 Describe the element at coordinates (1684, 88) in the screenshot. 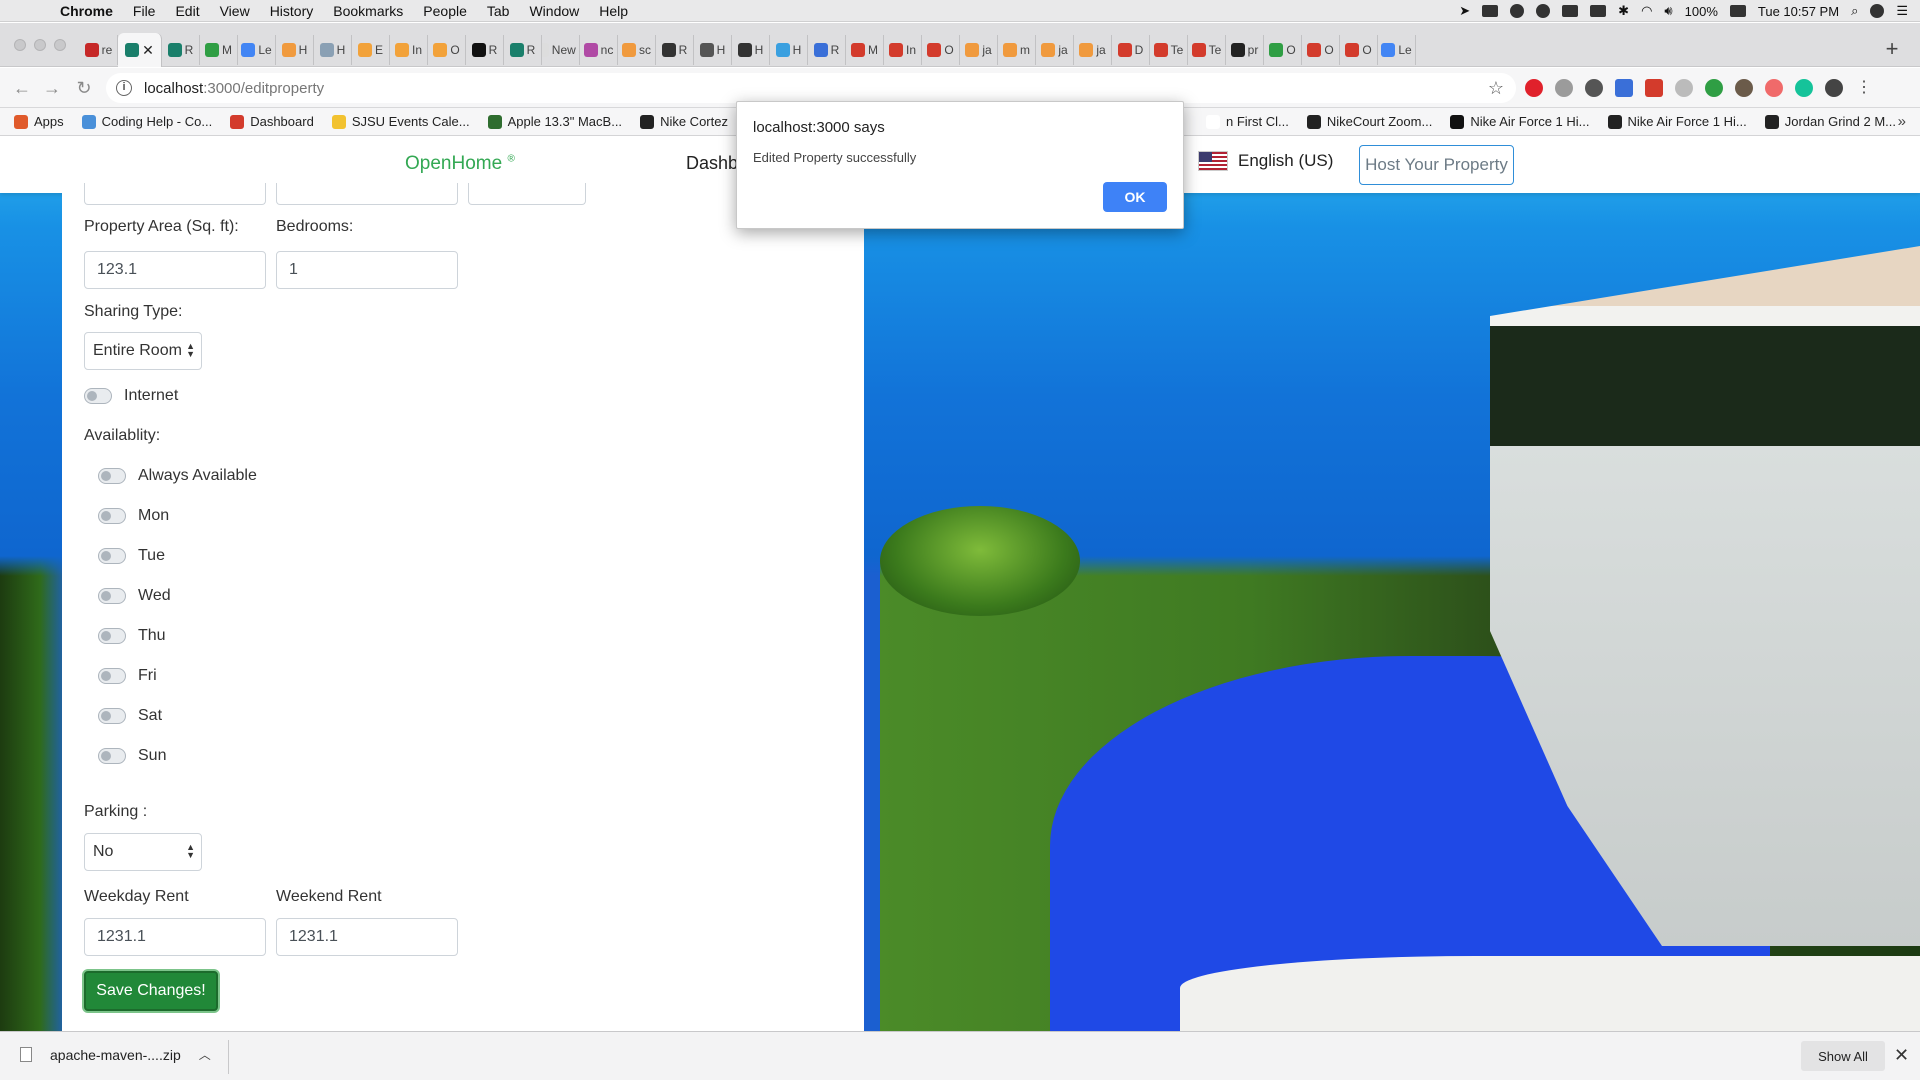

I see `ghost-extension-icon` at that location.